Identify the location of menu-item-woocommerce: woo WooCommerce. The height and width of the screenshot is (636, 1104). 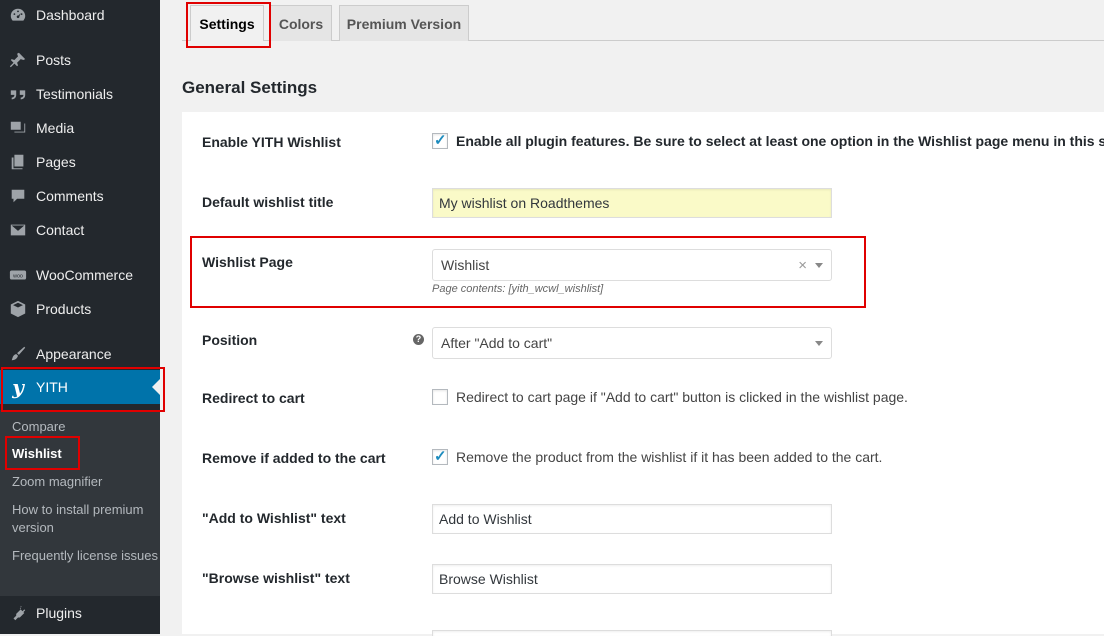
(80, 275).